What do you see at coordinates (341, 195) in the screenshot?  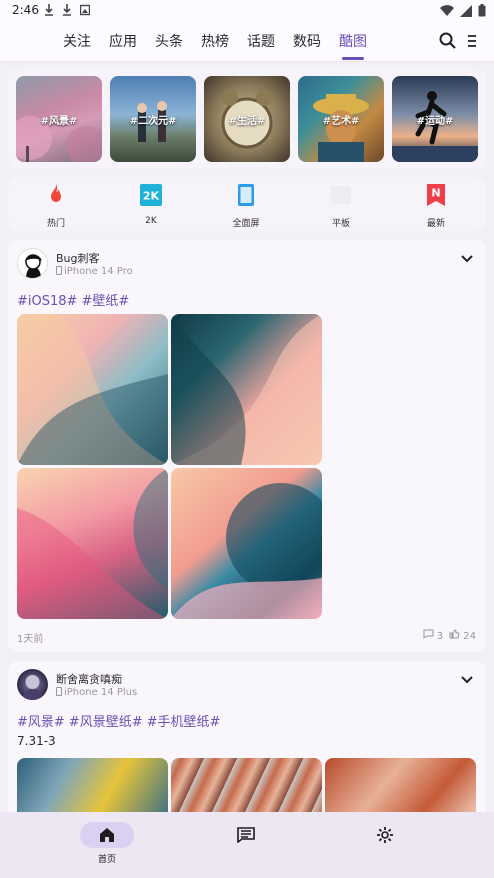 I see `tablet-icon` at bounding box center [341, 195].